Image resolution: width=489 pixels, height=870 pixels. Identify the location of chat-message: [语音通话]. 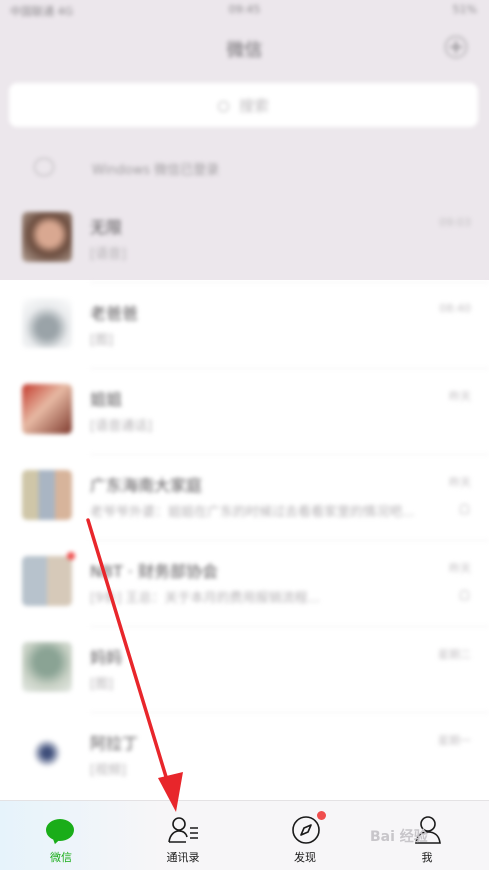
(121, 426).